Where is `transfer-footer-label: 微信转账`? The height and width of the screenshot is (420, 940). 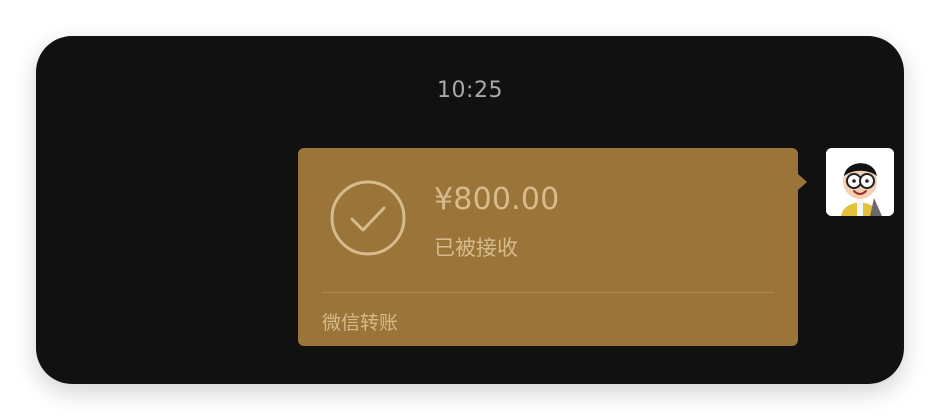
transfer-footer-label: 微信转账 is located at coordinates (360, 323).